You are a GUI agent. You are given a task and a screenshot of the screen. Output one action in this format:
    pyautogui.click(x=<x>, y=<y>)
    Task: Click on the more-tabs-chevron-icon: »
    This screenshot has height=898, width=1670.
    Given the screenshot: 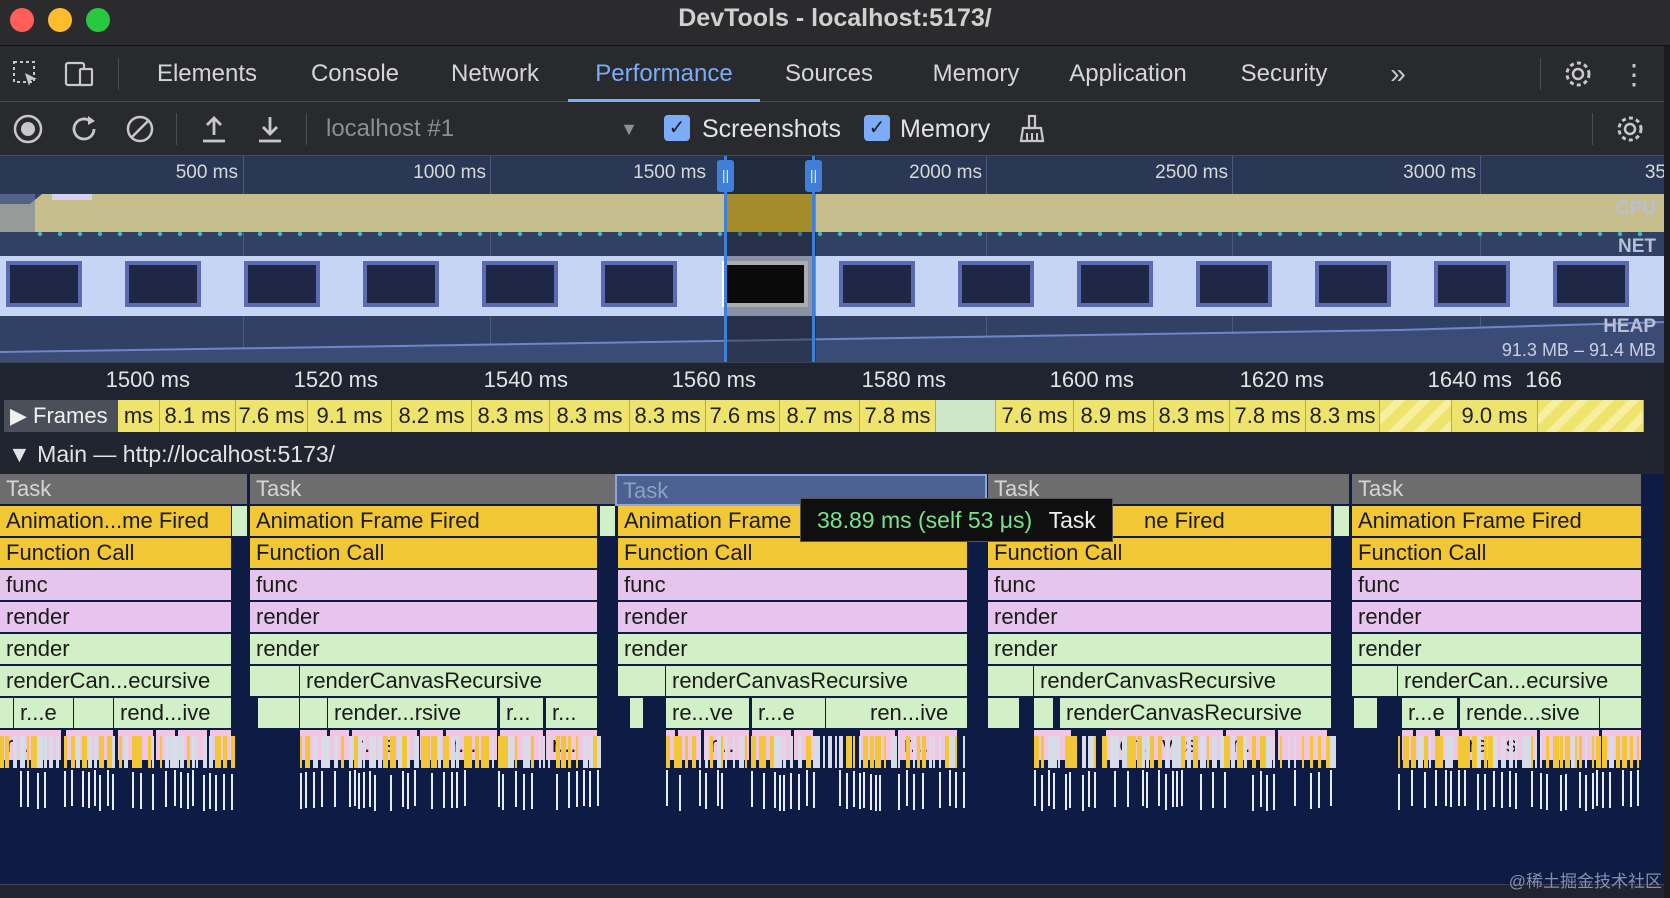 What is the action you would take?
    pyautogui.click(x=1398, y=74)
    